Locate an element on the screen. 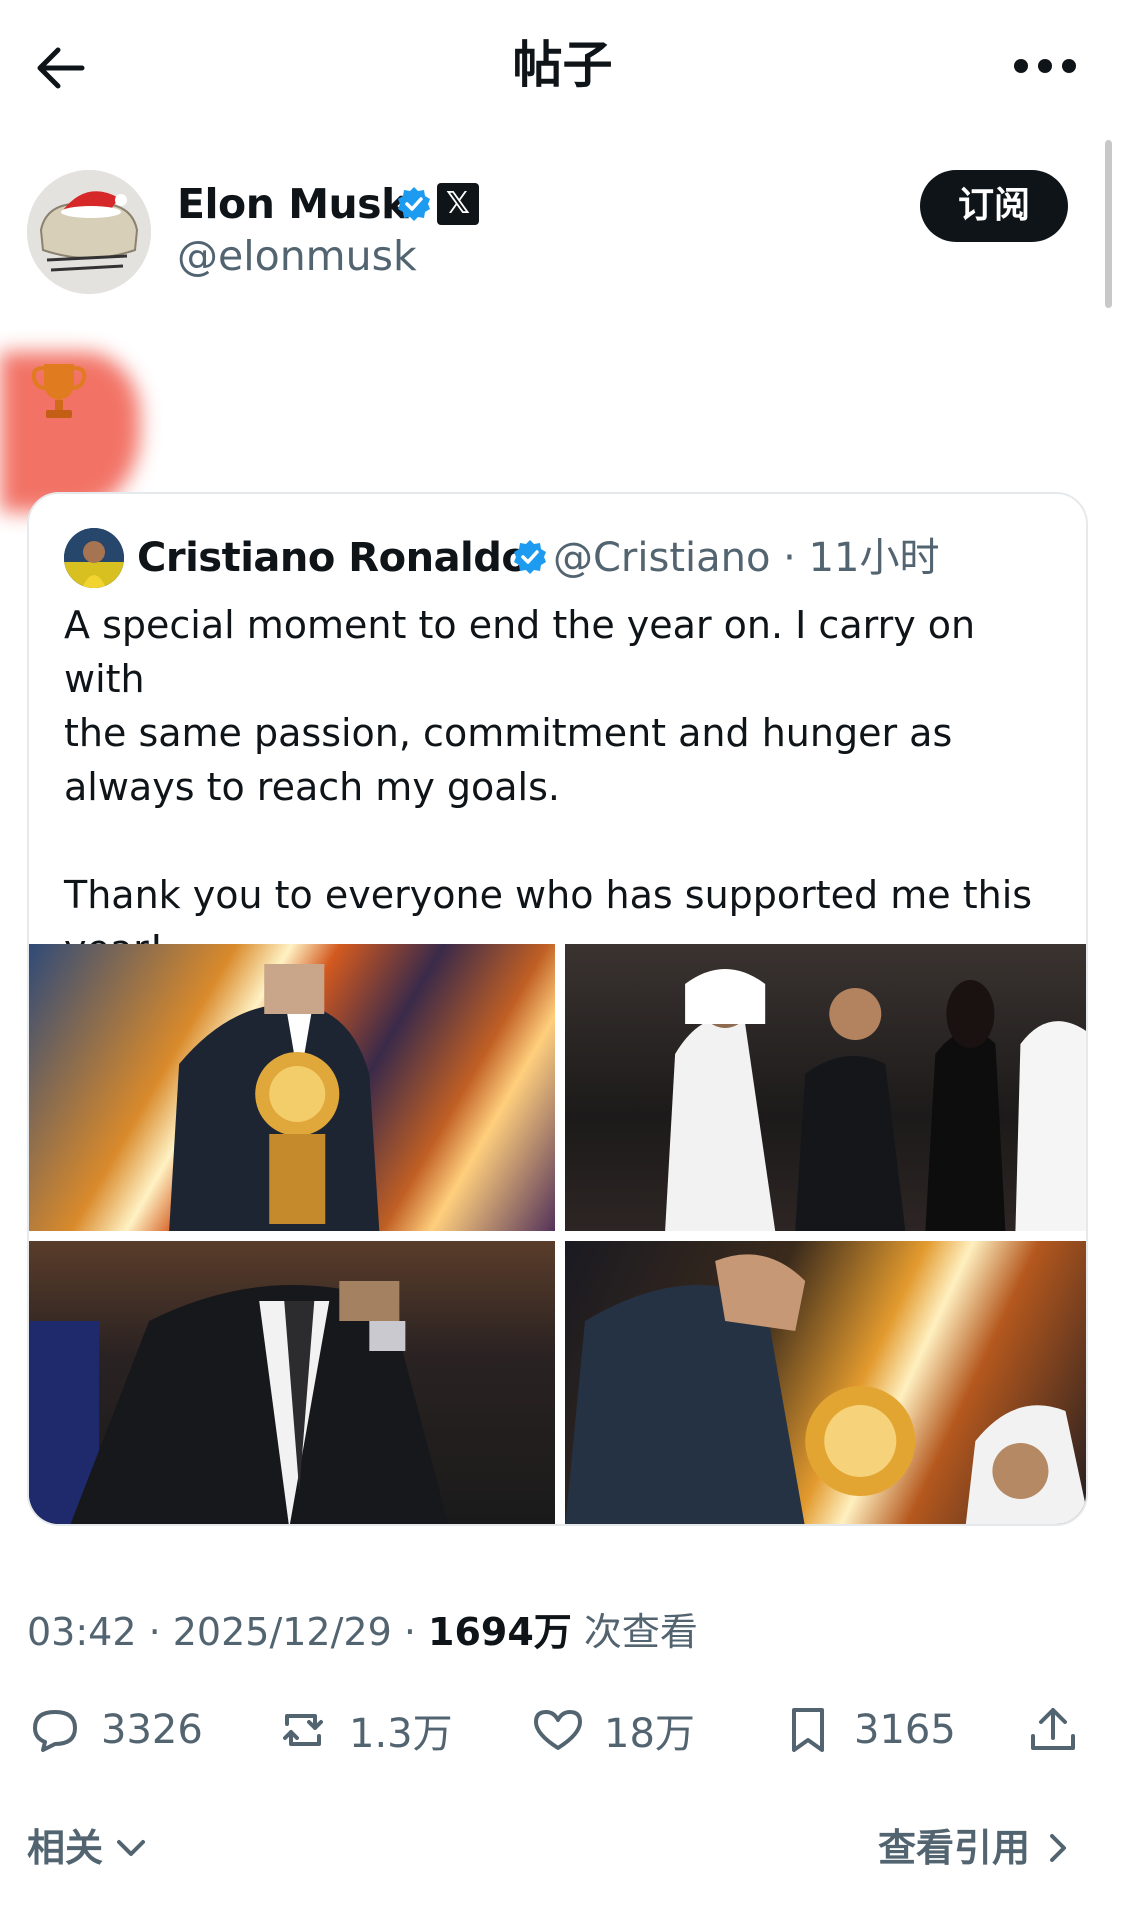  post-meta: 03:42 · 2025/12/29 · 1694万 次查看 is located at coordinates (362, 1632).